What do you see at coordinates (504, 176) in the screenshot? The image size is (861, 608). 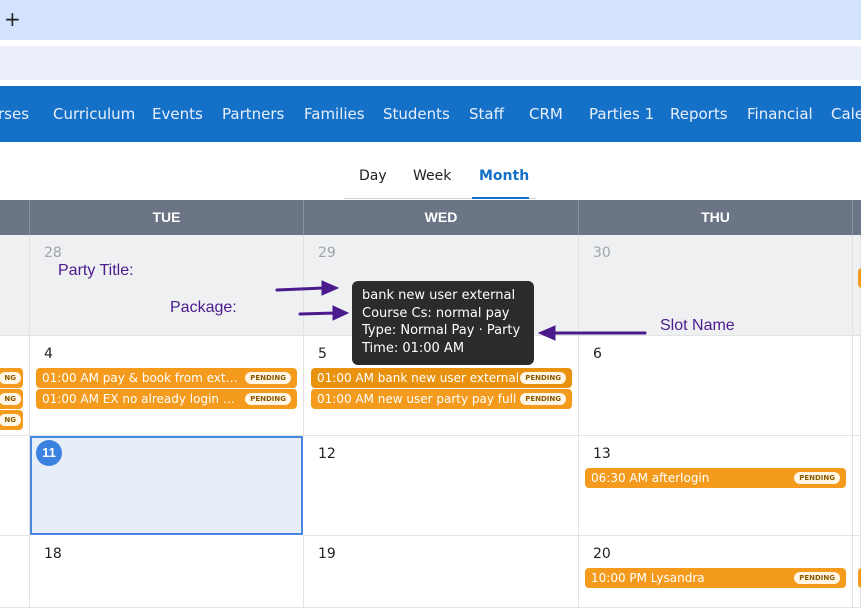 I see `tab-month: Month` at bounding box center [504, 176].